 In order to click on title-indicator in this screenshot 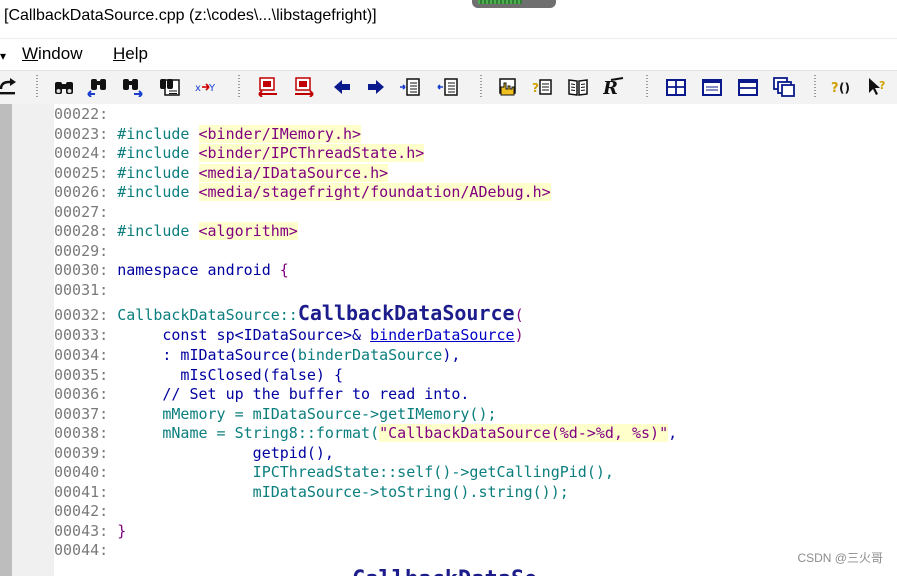, I will do `click(514, 4)`.